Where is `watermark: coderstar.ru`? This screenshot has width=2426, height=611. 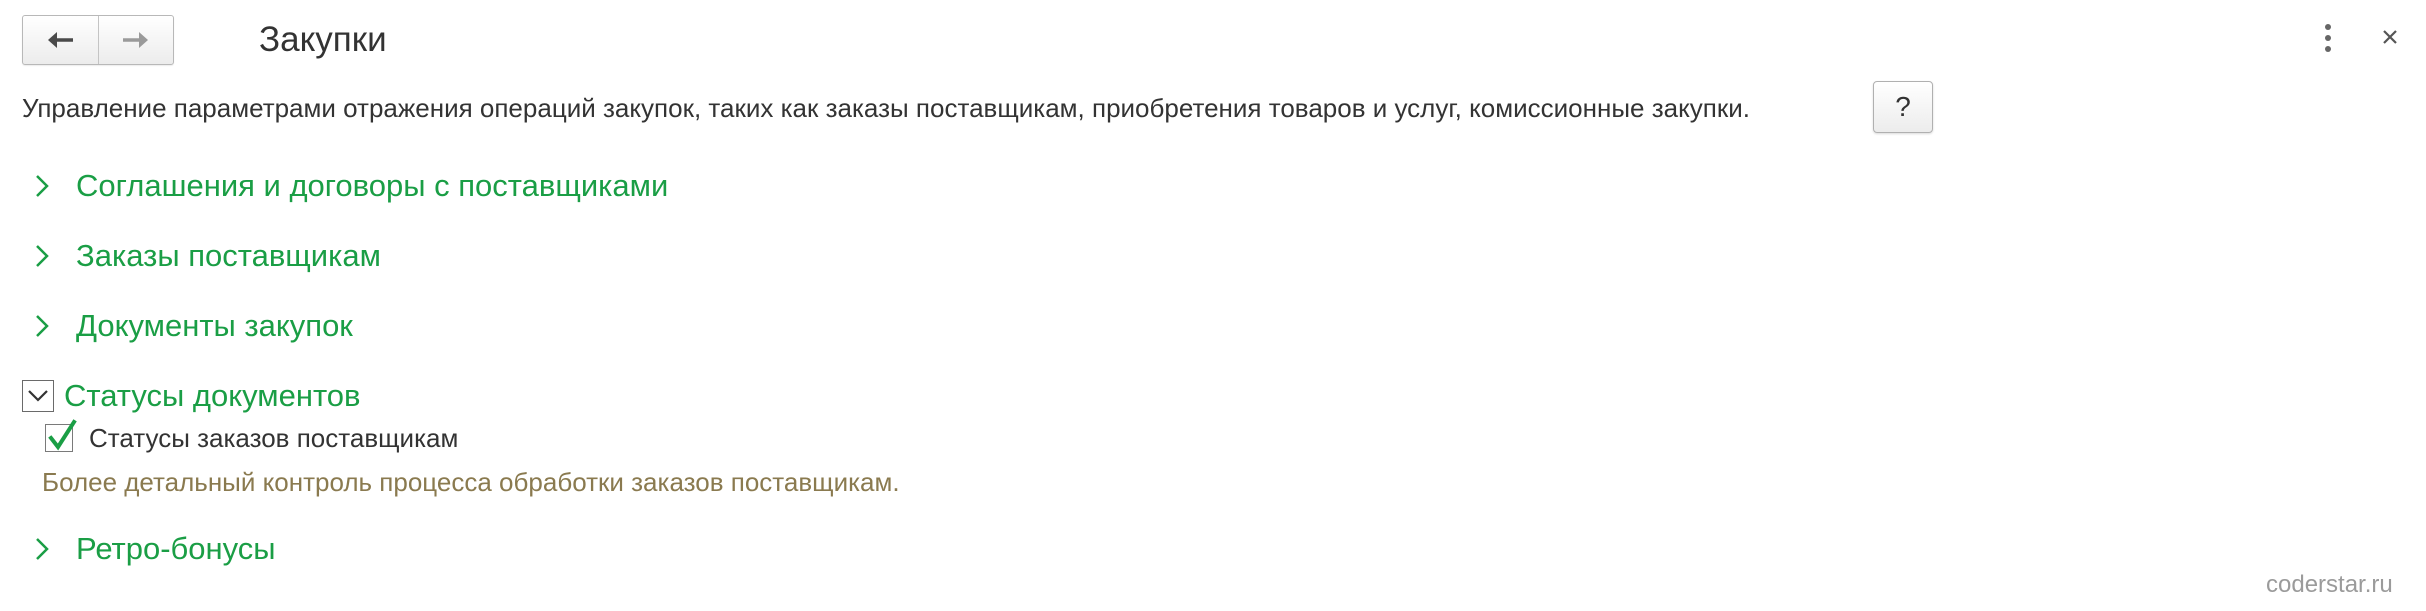
watermark: coderstar.ru is located at coordinates (2329, 584).